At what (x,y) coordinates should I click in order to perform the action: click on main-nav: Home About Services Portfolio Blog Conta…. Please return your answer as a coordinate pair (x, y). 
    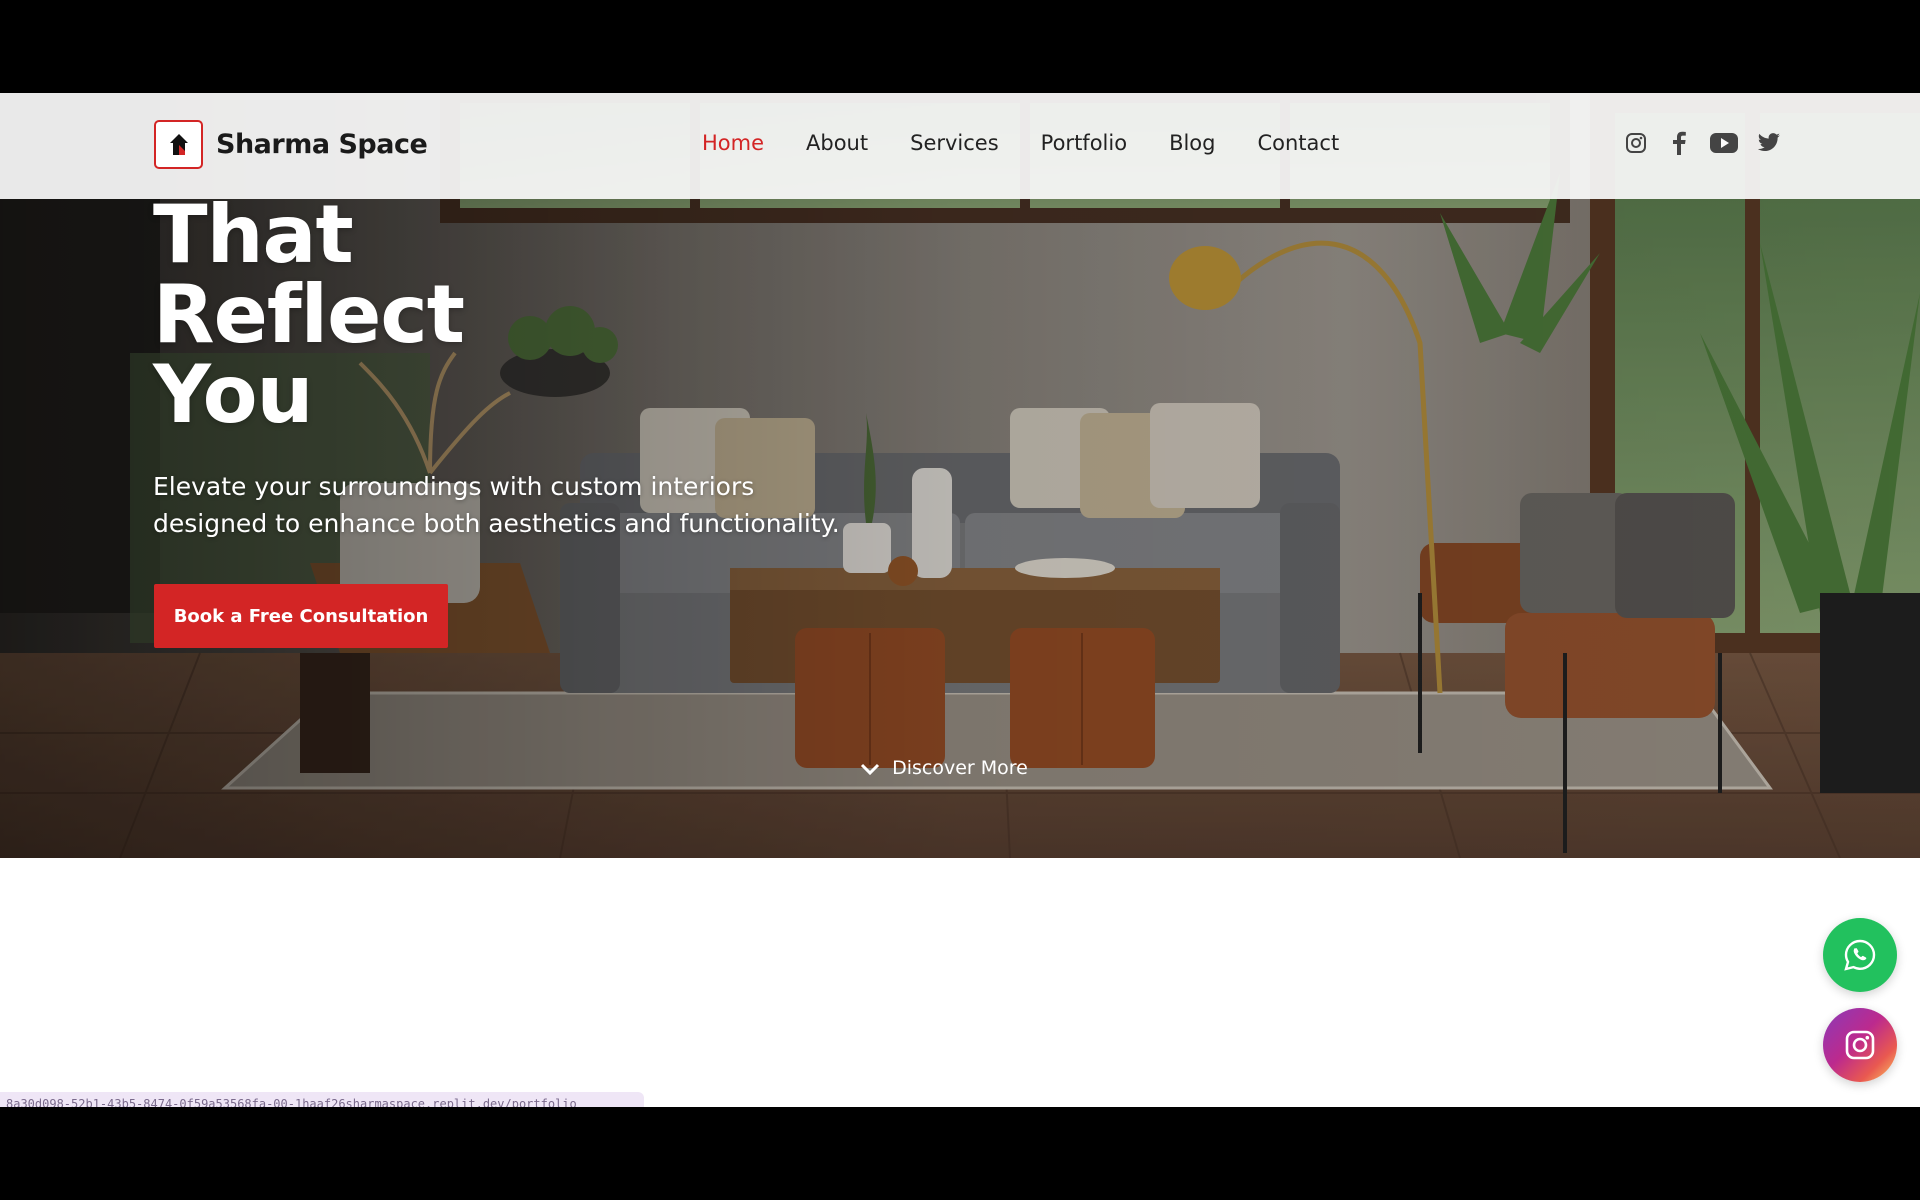
    Looking at the image, I should click on (1041, 143).